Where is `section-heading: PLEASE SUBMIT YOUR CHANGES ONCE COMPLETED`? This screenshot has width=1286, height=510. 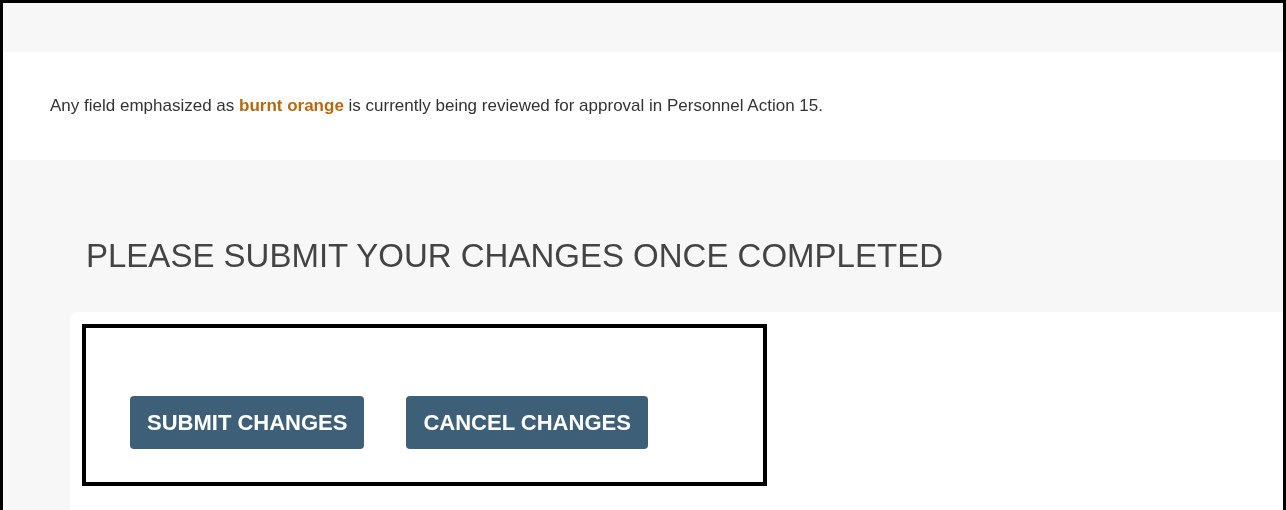 section-heading: PLEASE SUBMIT YOUR CHANGES ONCE COMPLETED is located at coordinates (515, 256).